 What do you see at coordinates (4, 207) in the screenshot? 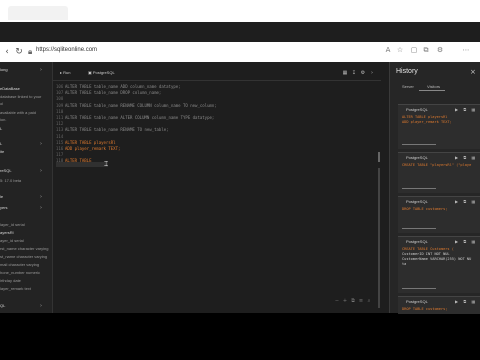
I see `sidebar-item: yers` at bounding box center [4, 207].